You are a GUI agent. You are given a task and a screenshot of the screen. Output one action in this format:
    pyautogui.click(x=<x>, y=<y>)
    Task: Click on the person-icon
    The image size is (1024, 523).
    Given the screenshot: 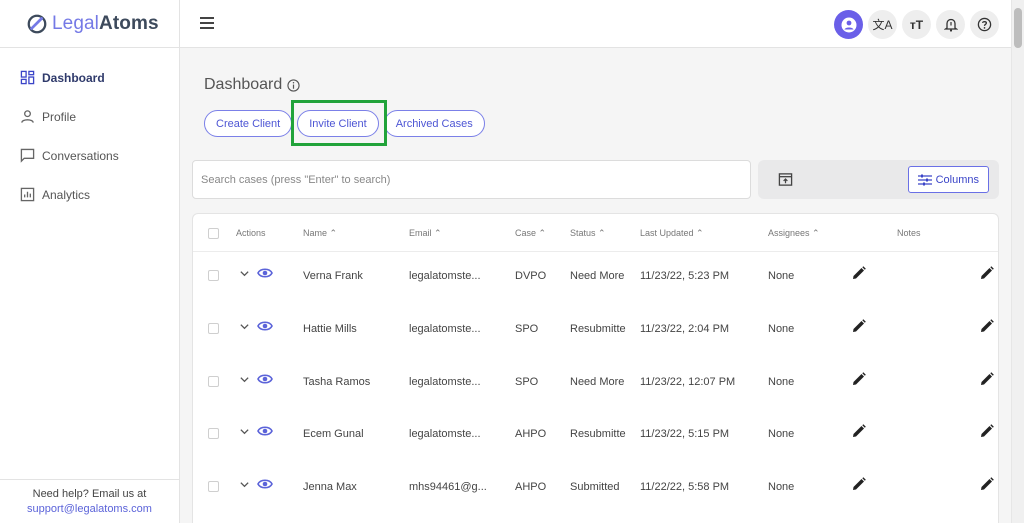 What is the action you would take?
    pyautogui.click(x=27, y=116)
    